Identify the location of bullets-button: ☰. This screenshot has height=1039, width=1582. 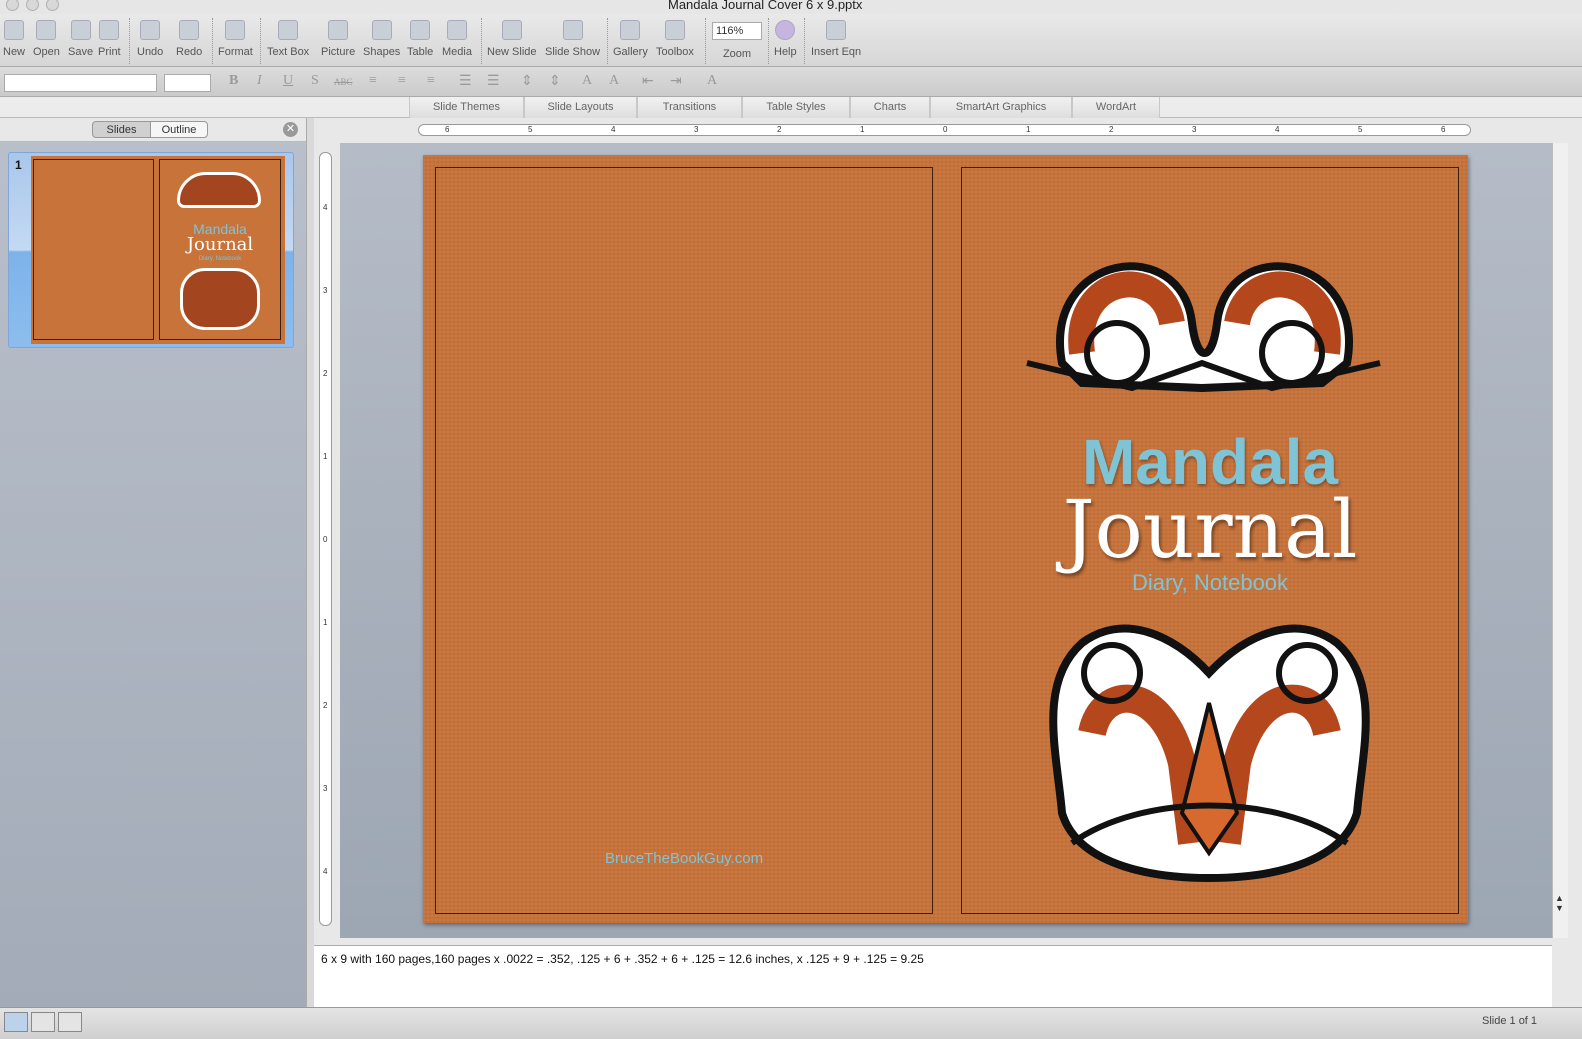
(465, 81).